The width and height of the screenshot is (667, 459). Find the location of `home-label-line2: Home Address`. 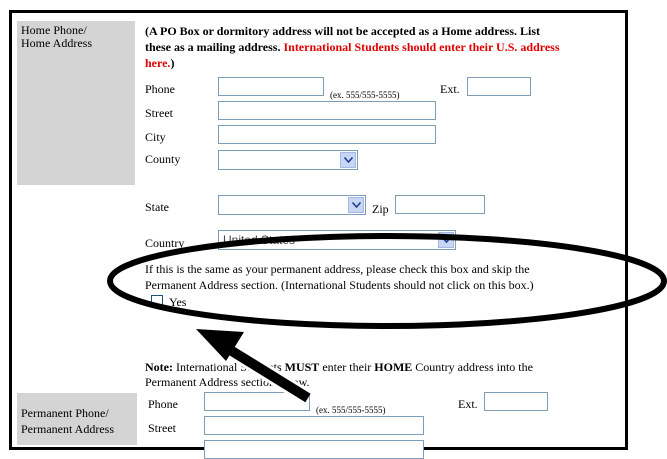

home-label-line2: Home Address is located at coordinates (56, 43).